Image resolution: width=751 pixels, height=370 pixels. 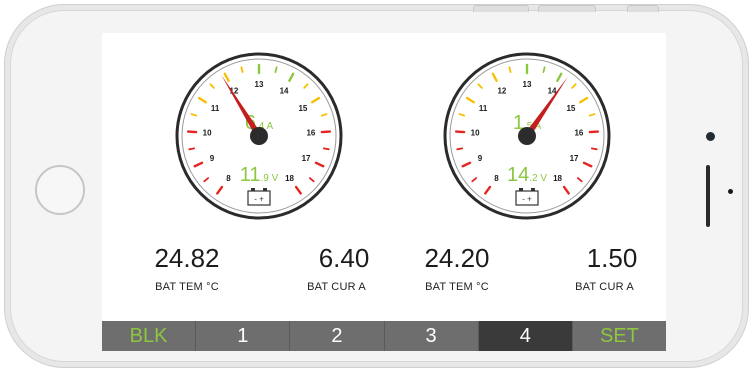 I want to click on nav-2-button: 2, so click(x=337, y=336).